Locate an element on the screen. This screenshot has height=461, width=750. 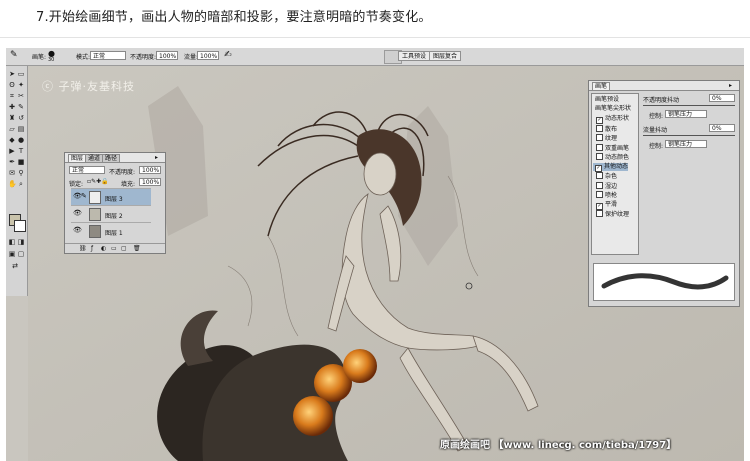
tab-channels: 通道 is located at coordinates (94, 158).